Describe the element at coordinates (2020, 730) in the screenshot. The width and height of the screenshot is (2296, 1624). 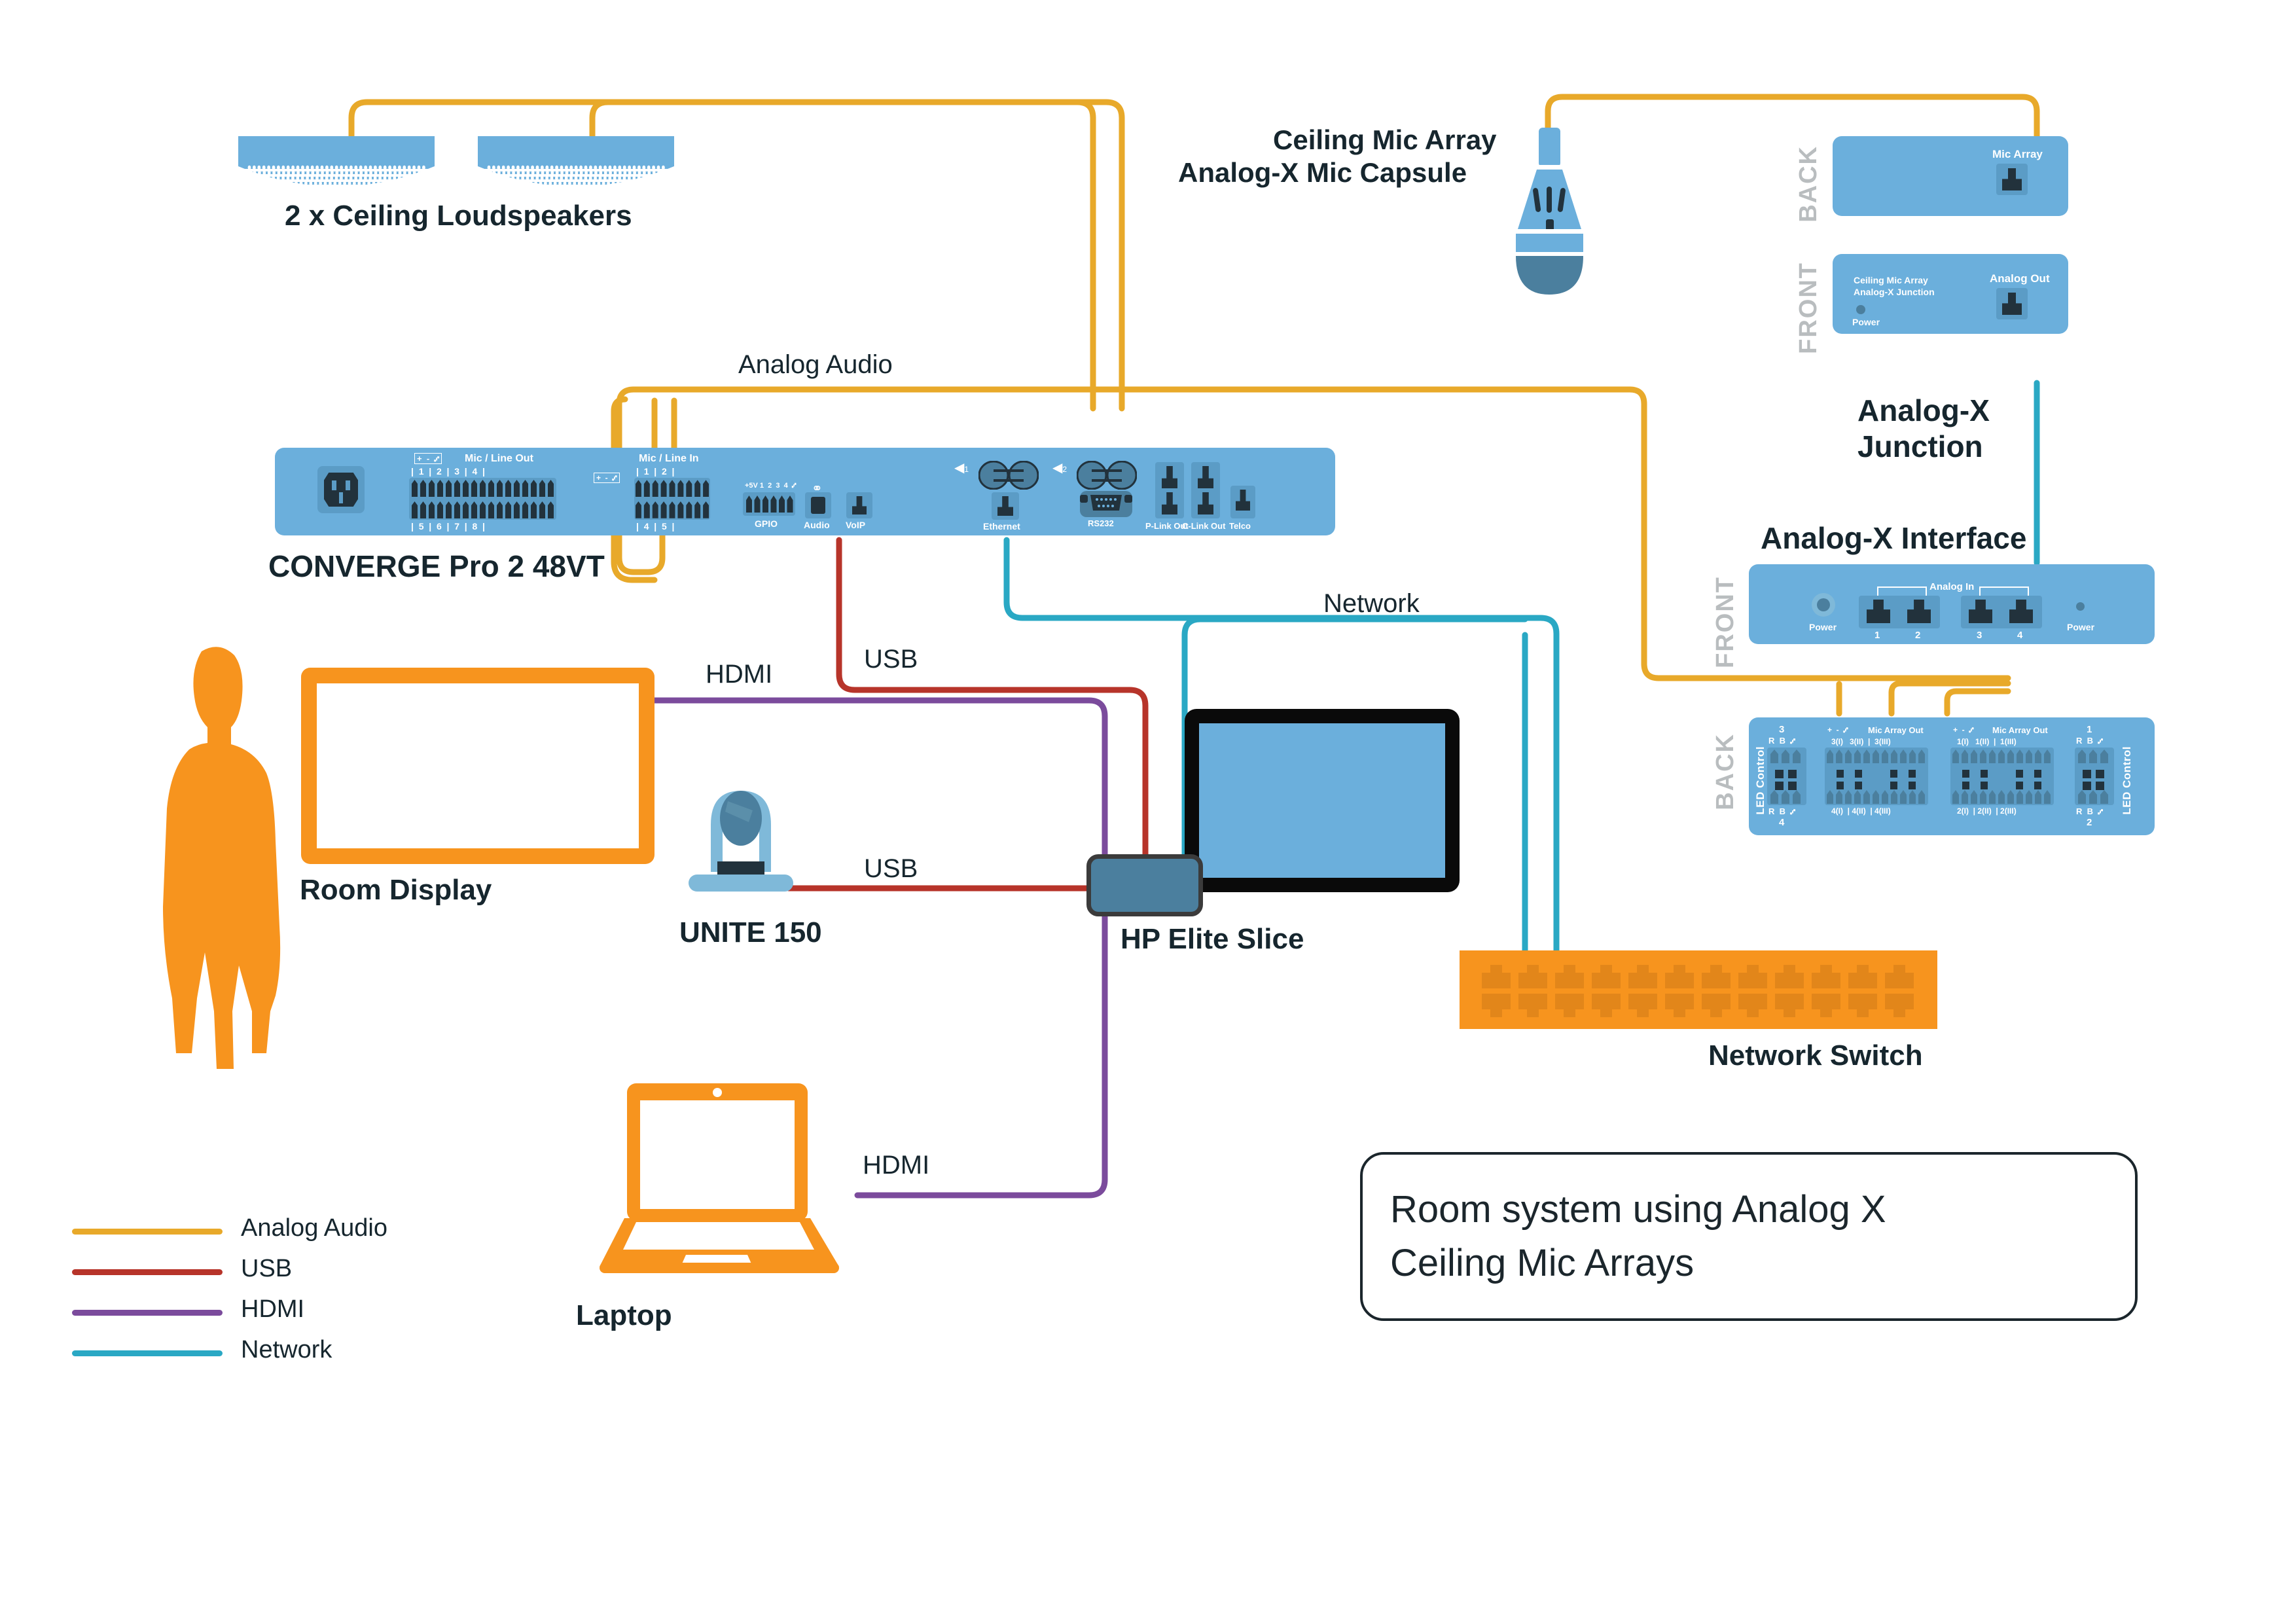
I see `analogx-back-mic-array-out-right: Mic Array Out` at that location.